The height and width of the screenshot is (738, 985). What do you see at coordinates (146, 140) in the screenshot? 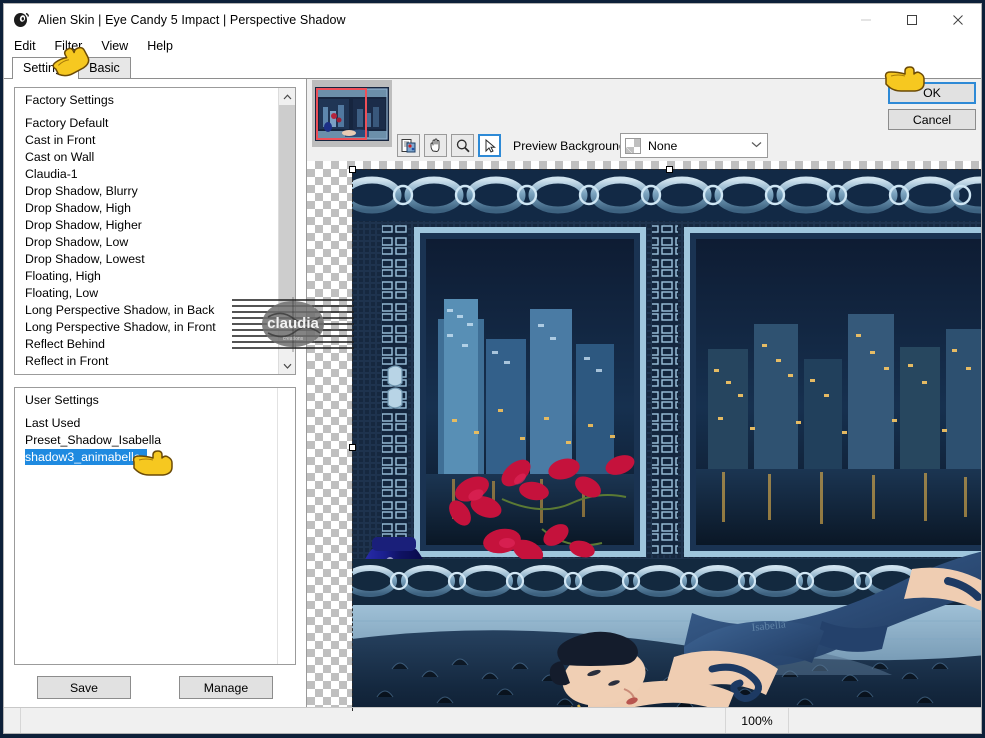
I see `list-item: Cast in Front` at bounding box center [146, 140].